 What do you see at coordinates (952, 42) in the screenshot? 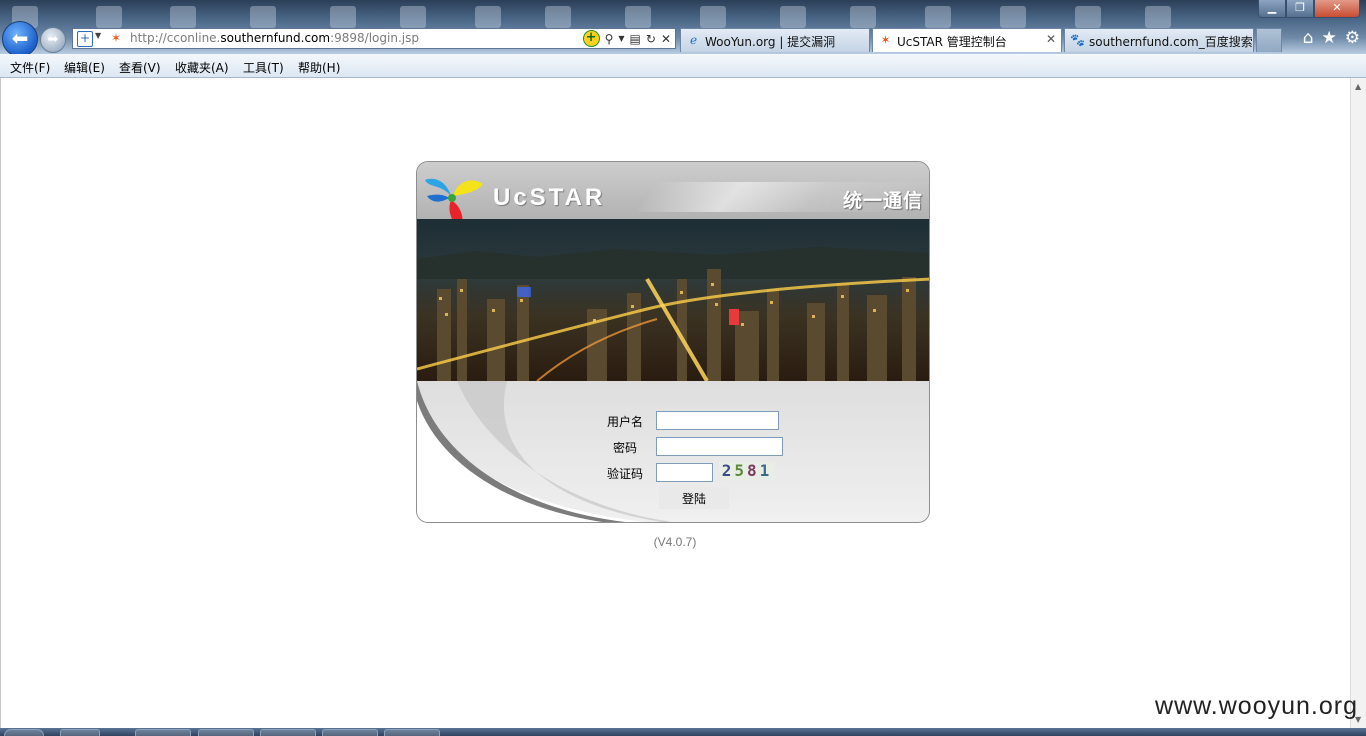
I see `tab-label: UcSTAR 管理控制台` at bounding box center [952, 42].